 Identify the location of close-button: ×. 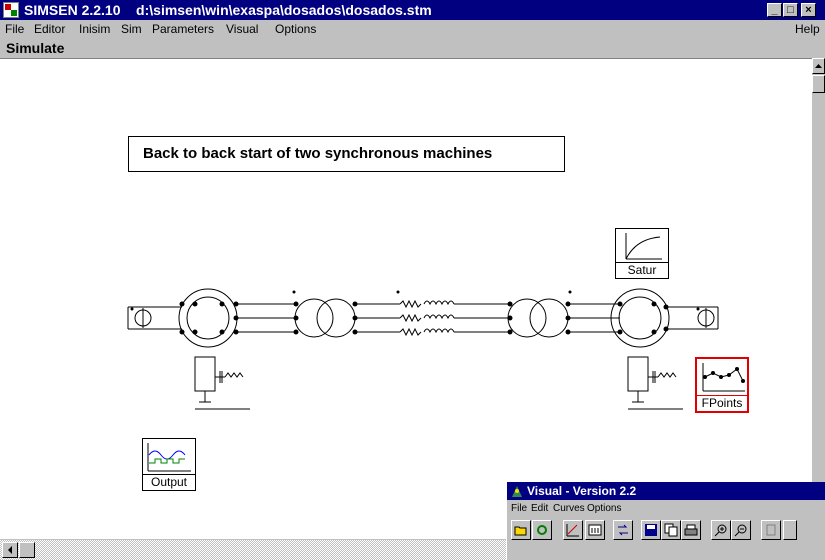
(808, 10).